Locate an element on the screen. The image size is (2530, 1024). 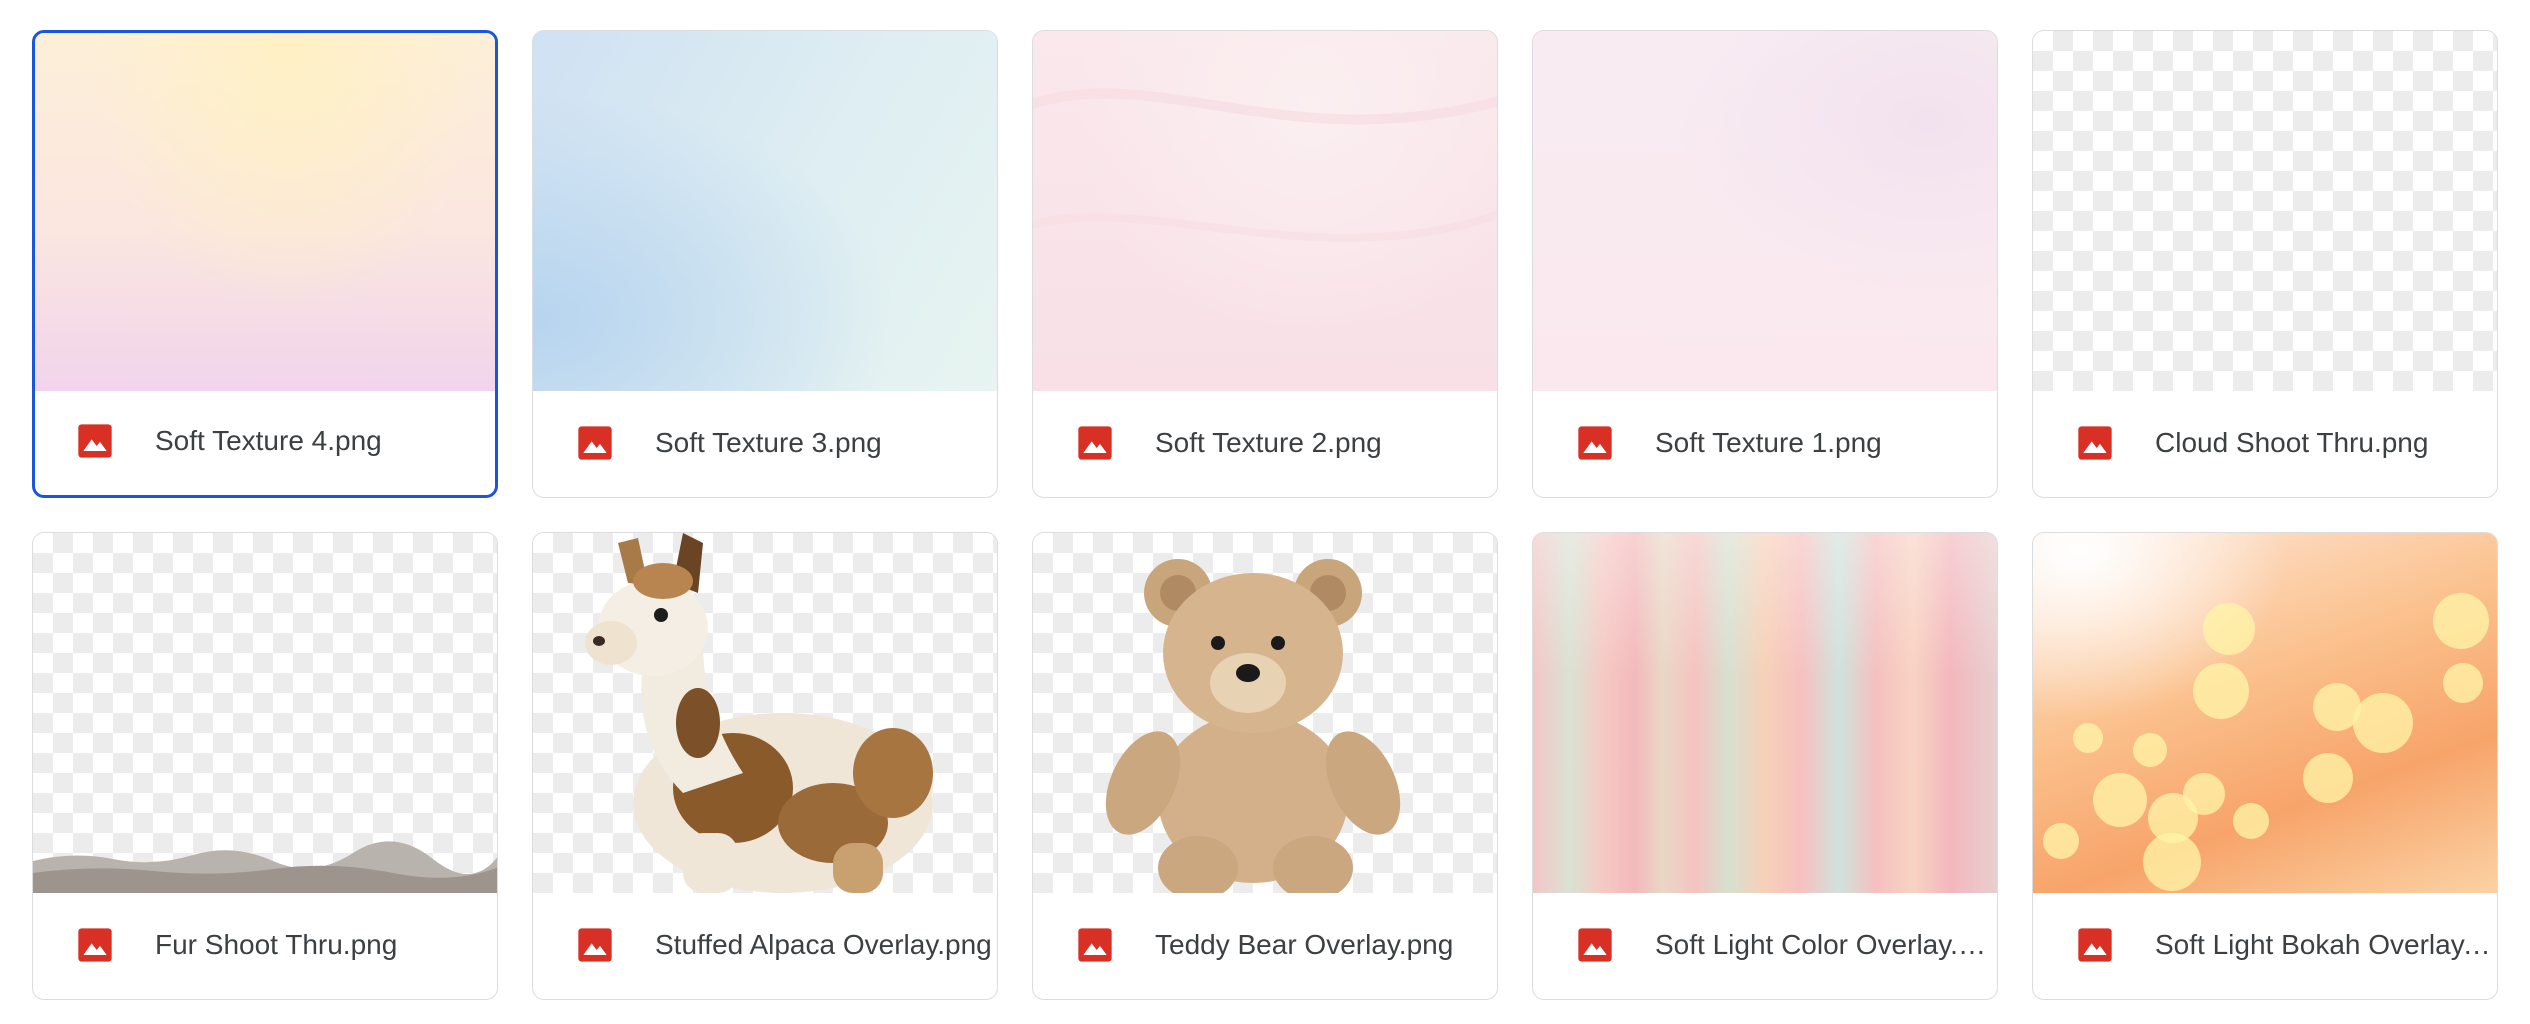
file-card-soft-light-color-overlay: Soft Light Color Overlay.png is located at coordinates (1765, 766).